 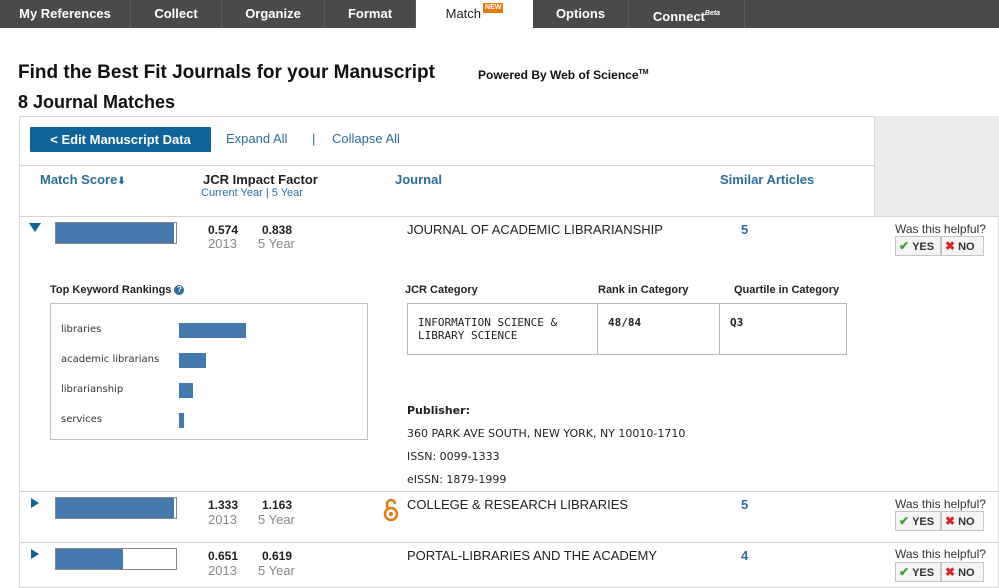 I want to click on impact-factor-current: 0.651, so click(x=223, y=556).